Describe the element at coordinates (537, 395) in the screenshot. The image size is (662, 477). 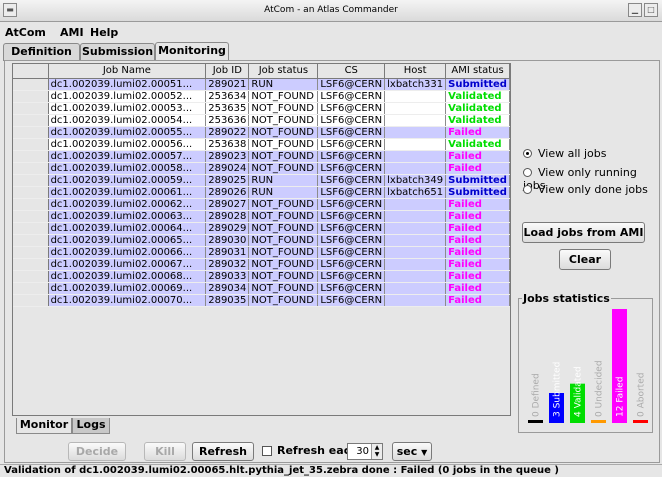
I see `stats-bar-label: 0 Defined` at that location.